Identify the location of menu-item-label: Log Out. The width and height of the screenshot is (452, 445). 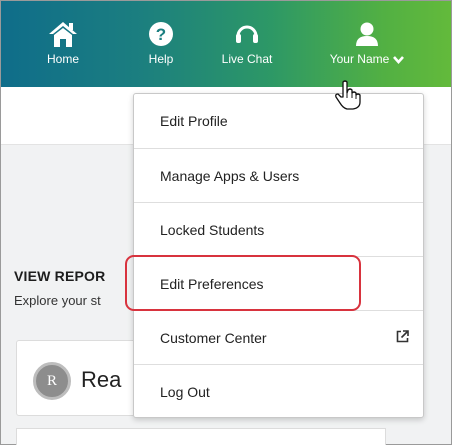
(185, 391).